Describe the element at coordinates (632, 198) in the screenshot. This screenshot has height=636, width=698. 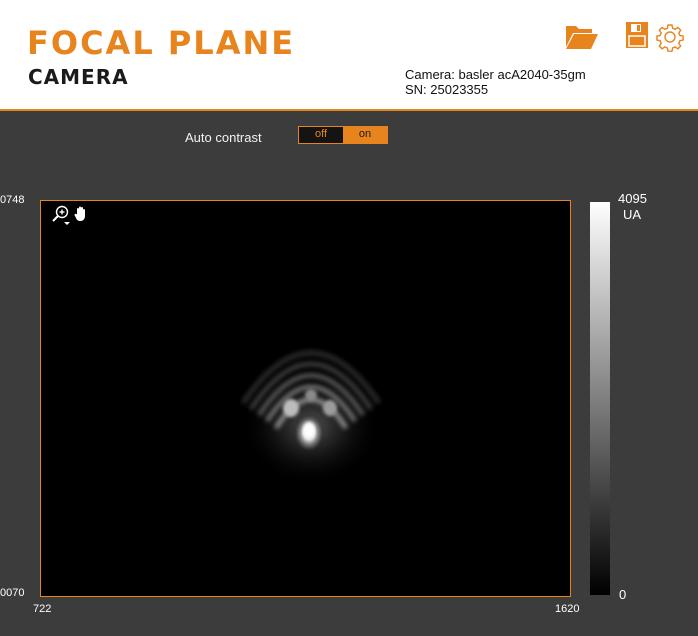
I see `colorbar-max-label: 4095` at that location.